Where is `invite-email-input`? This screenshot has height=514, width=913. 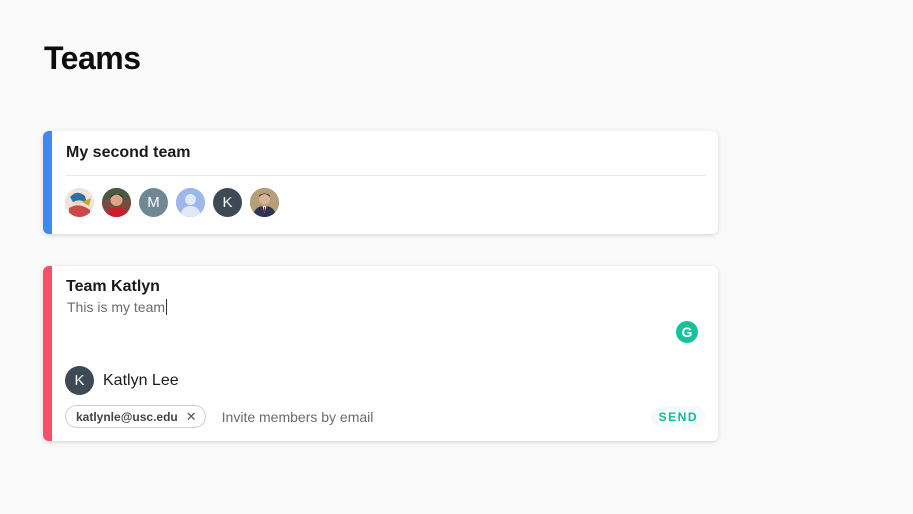 invite-email-input is located at coordinates (436, 416).